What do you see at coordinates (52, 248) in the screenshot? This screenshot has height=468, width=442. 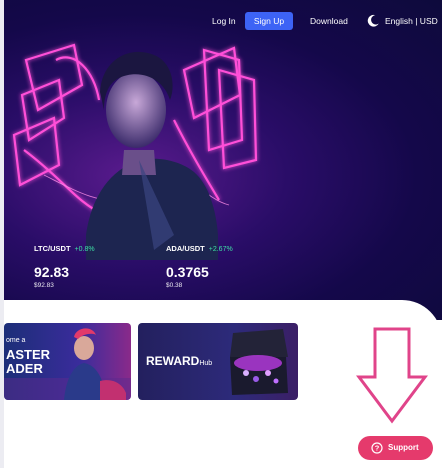 I see `ticker-pair: LTC/USDT` at bounding box center [52, 248].